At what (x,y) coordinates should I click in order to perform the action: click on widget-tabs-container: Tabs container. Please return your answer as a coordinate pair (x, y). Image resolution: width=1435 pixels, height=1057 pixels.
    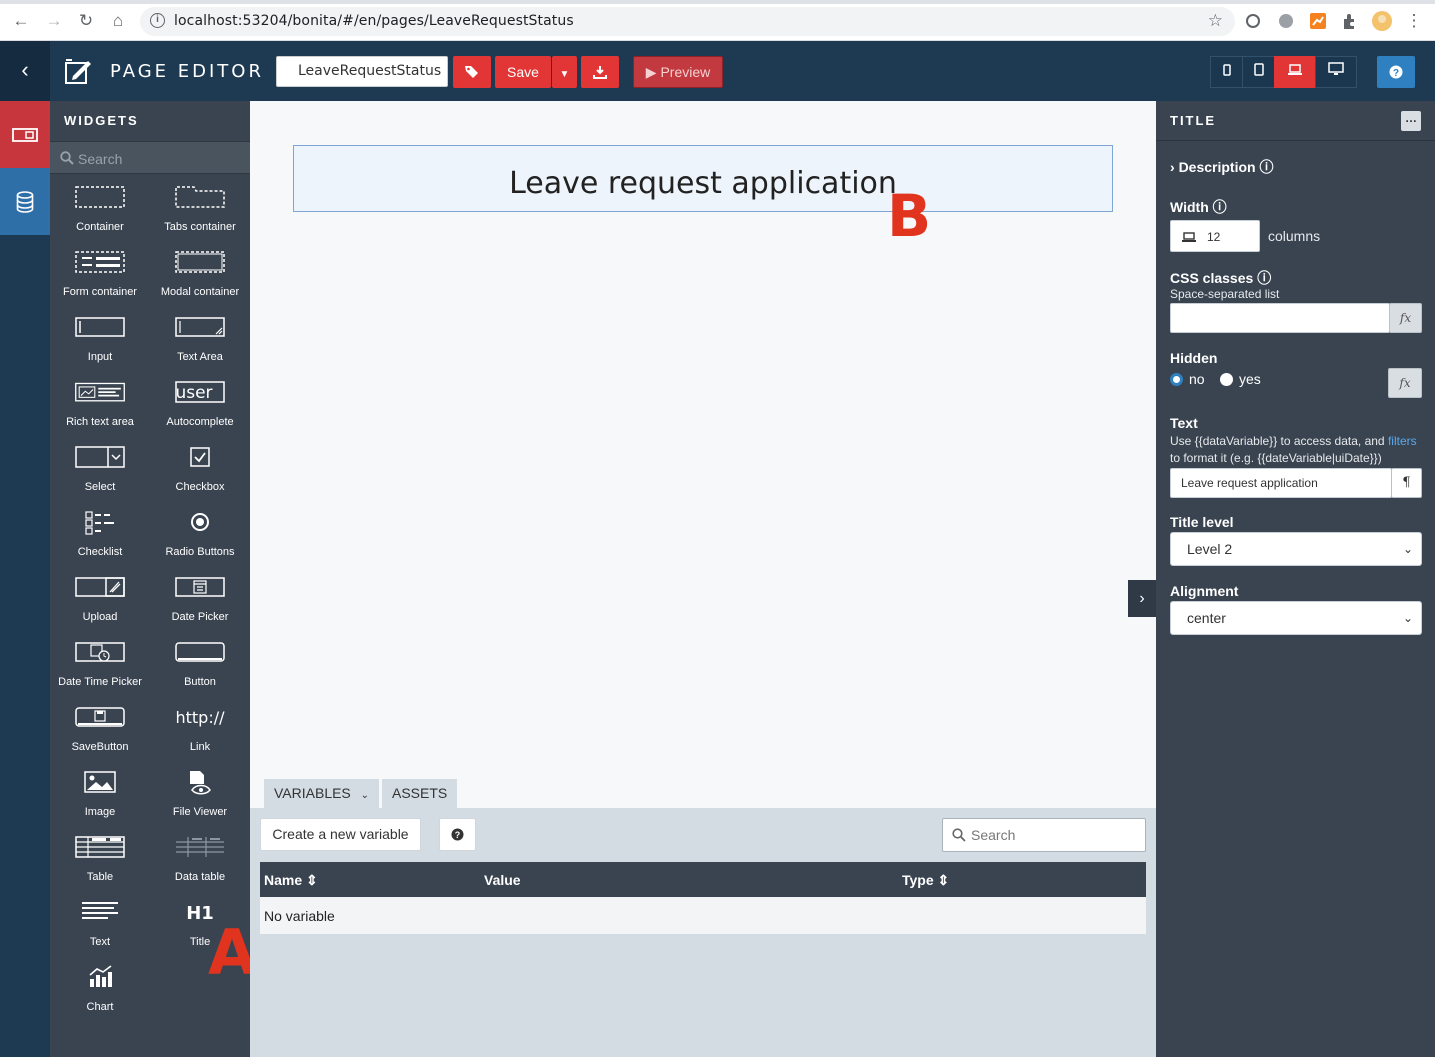
    Looking at the image, I should click on (200, 215).